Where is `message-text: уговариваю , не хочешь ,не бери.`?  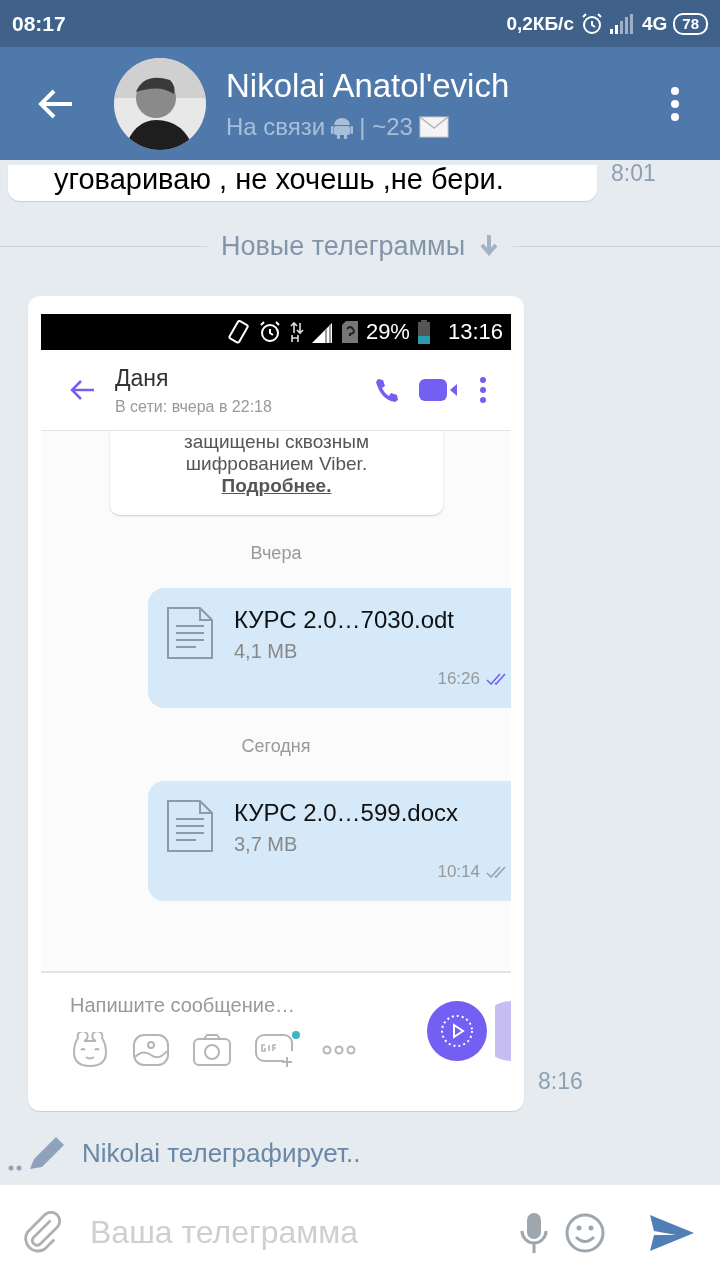 message-text: уговариваю , не хочешь ,не бери. is located at coordinates (279, 179).